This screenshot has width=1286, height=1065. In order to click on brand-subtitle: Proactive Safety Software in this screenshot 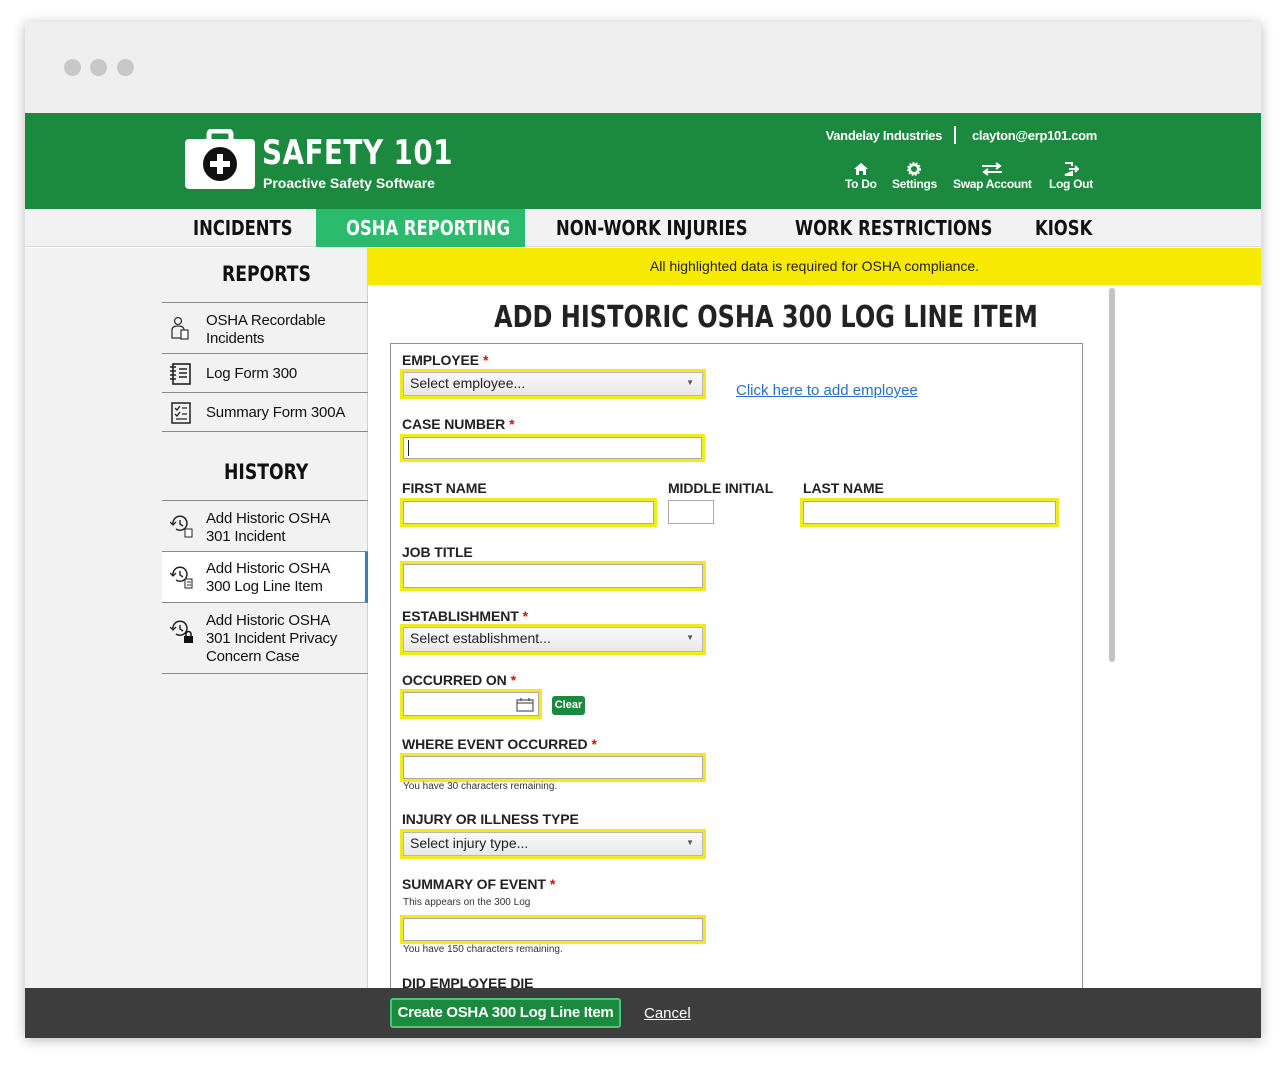, I will do `click(349, 183)`.